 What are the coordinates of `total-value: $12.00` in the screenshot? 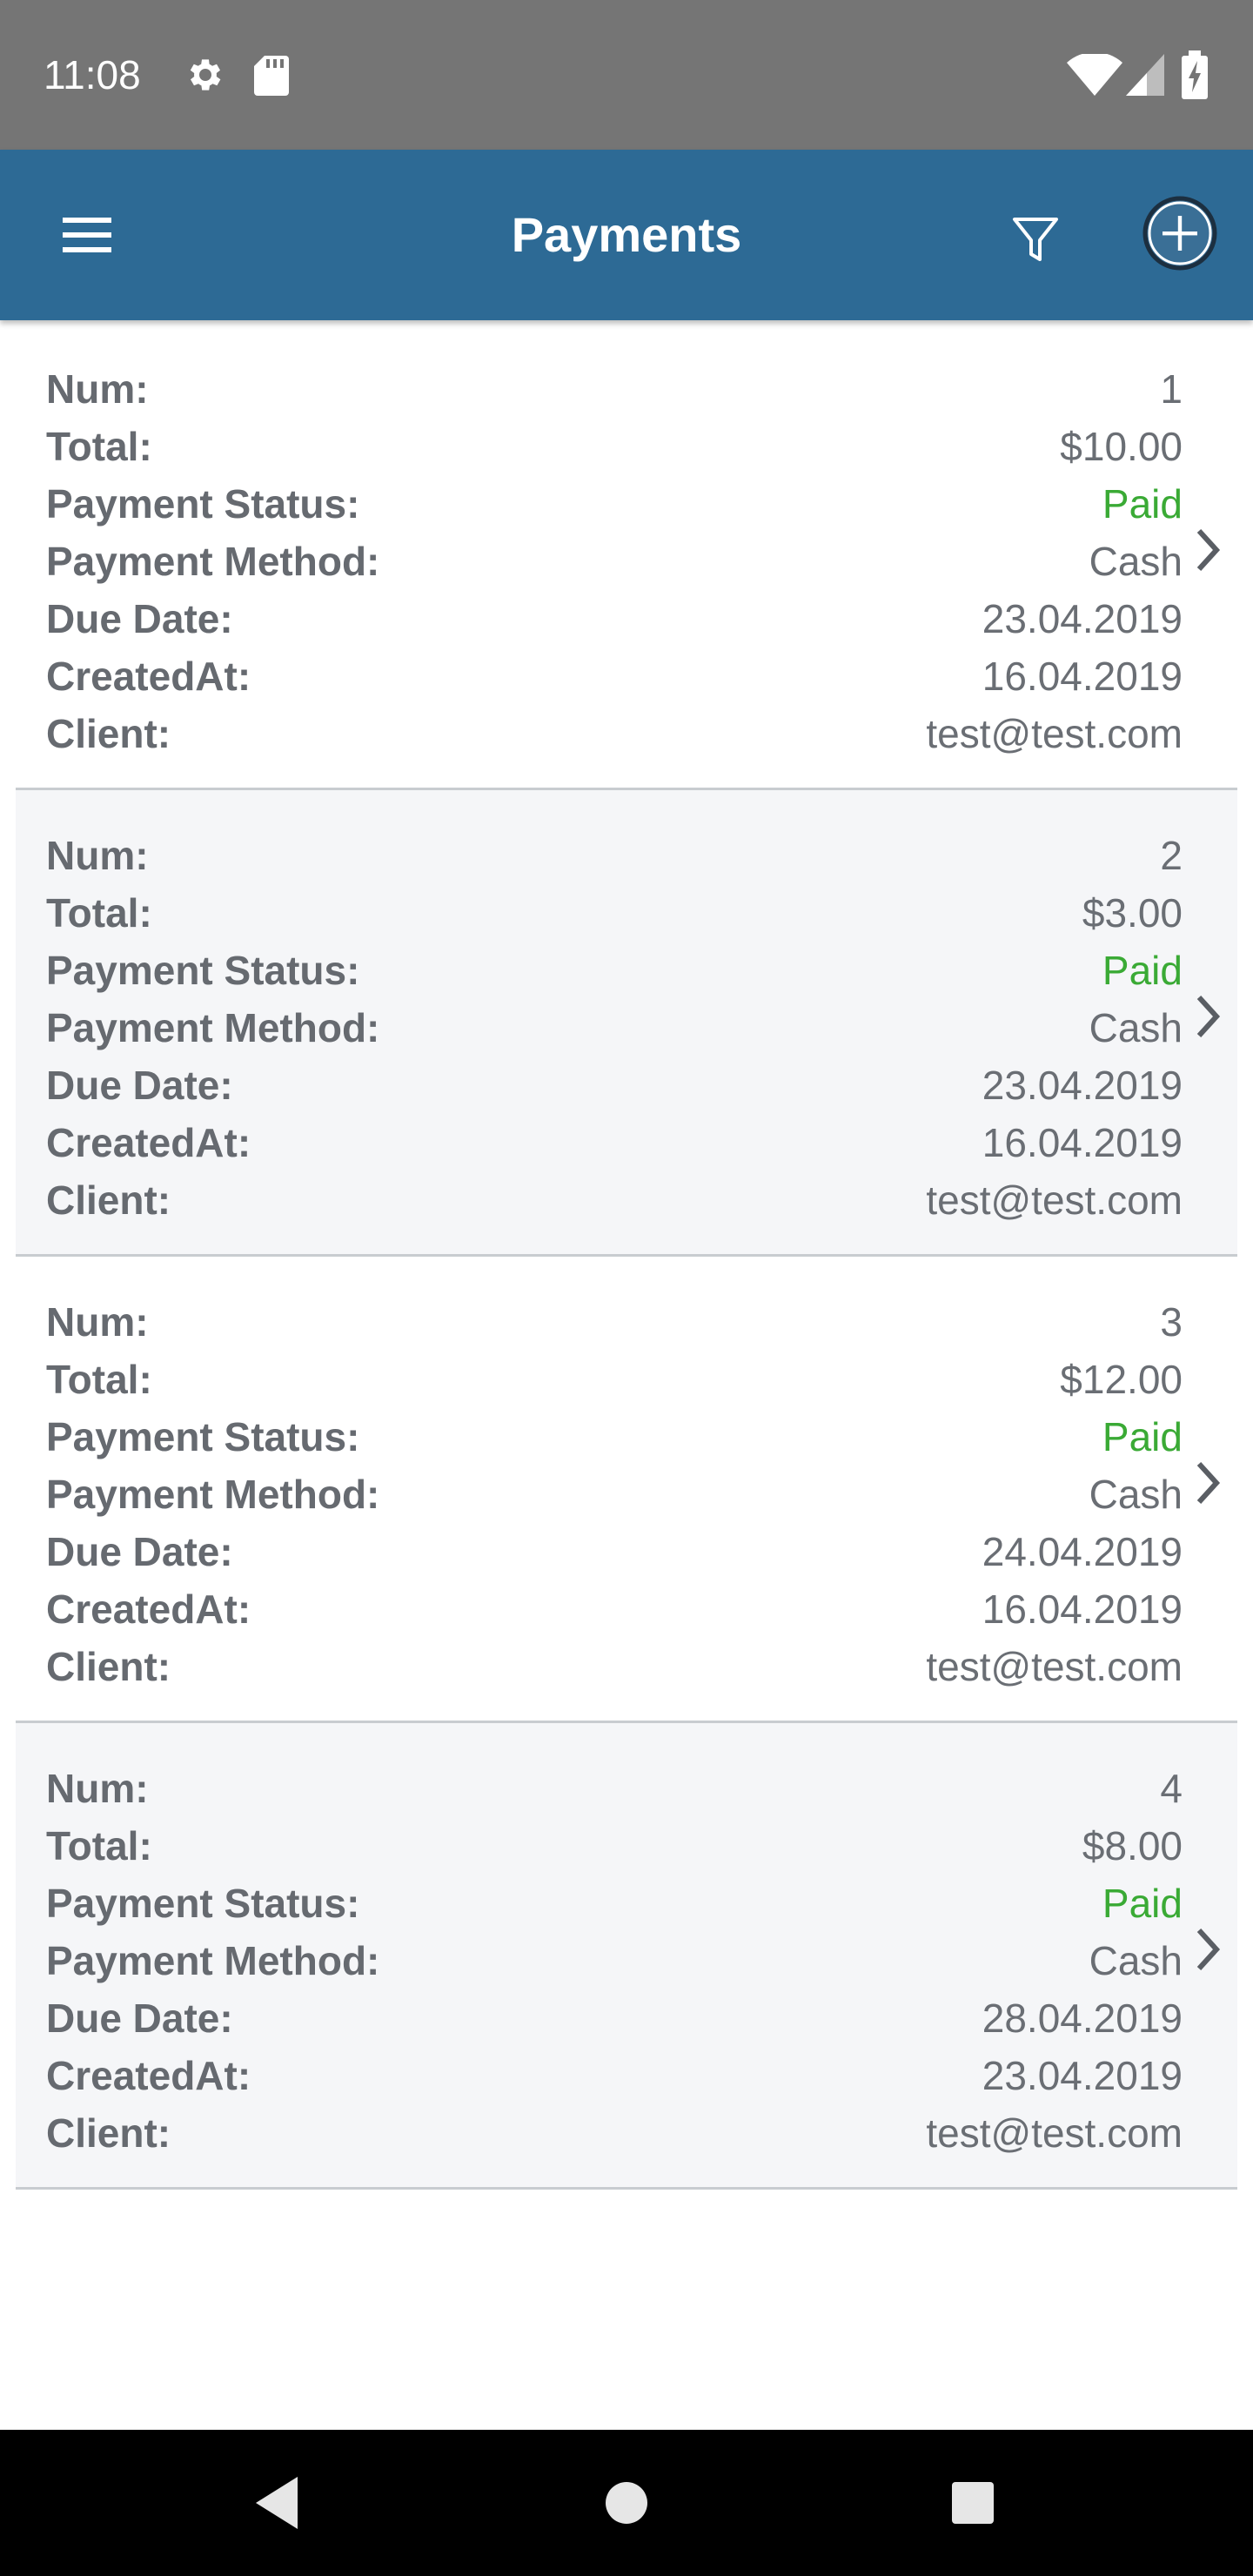 It's located at (1121, 1379).